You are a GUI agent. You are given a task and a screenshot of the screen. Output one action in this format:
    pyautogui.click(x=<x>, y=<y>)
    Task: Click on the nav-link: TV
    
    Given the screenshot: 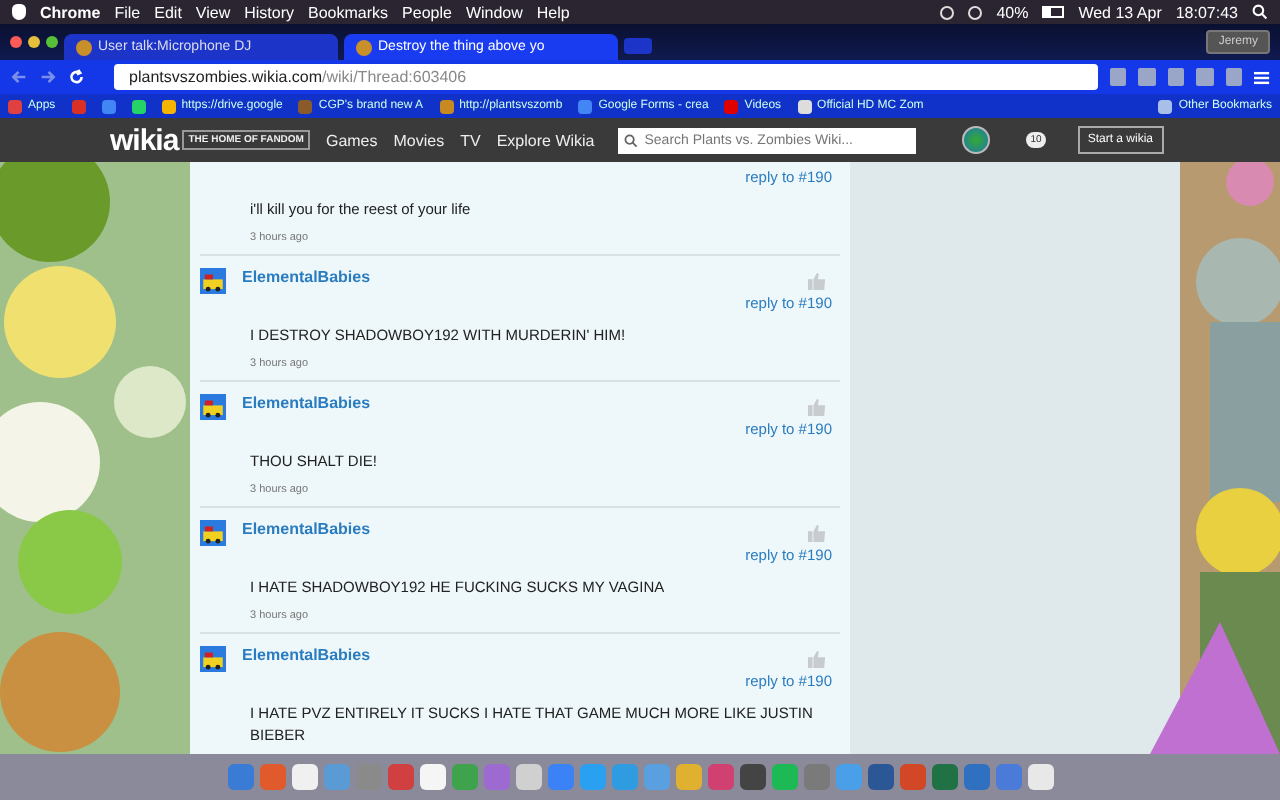 What is the action you would take?
    pyautogui.click(x=470, y=140)
    